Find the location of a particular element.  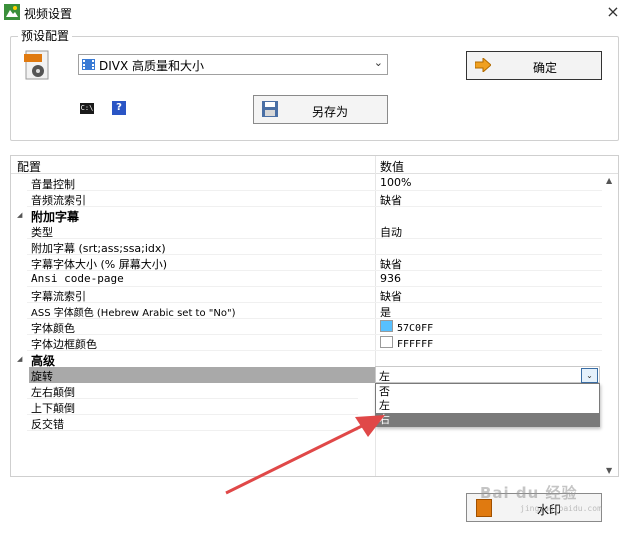

grid-row-font-size: 字幕字体大小 (% 屏幕大小) 缺省 is located at coordinates (306, 263).